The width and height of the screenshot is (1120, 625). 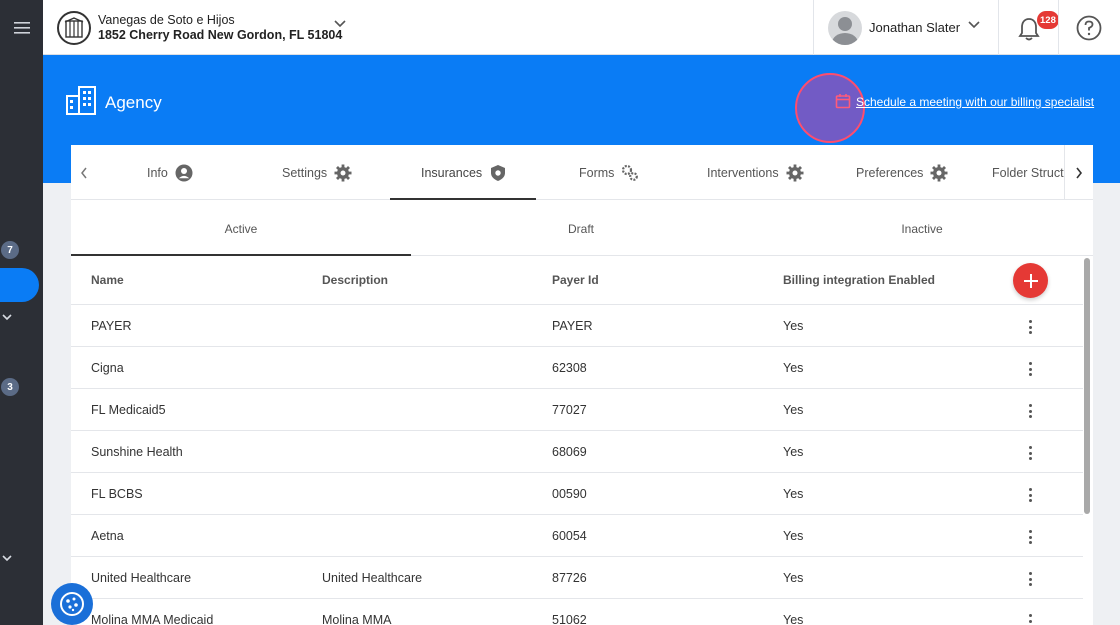 What do you see at coordinates (81, 100) in the screenshot?
I see `agency-building-icon` at bounding box center [81, 100].